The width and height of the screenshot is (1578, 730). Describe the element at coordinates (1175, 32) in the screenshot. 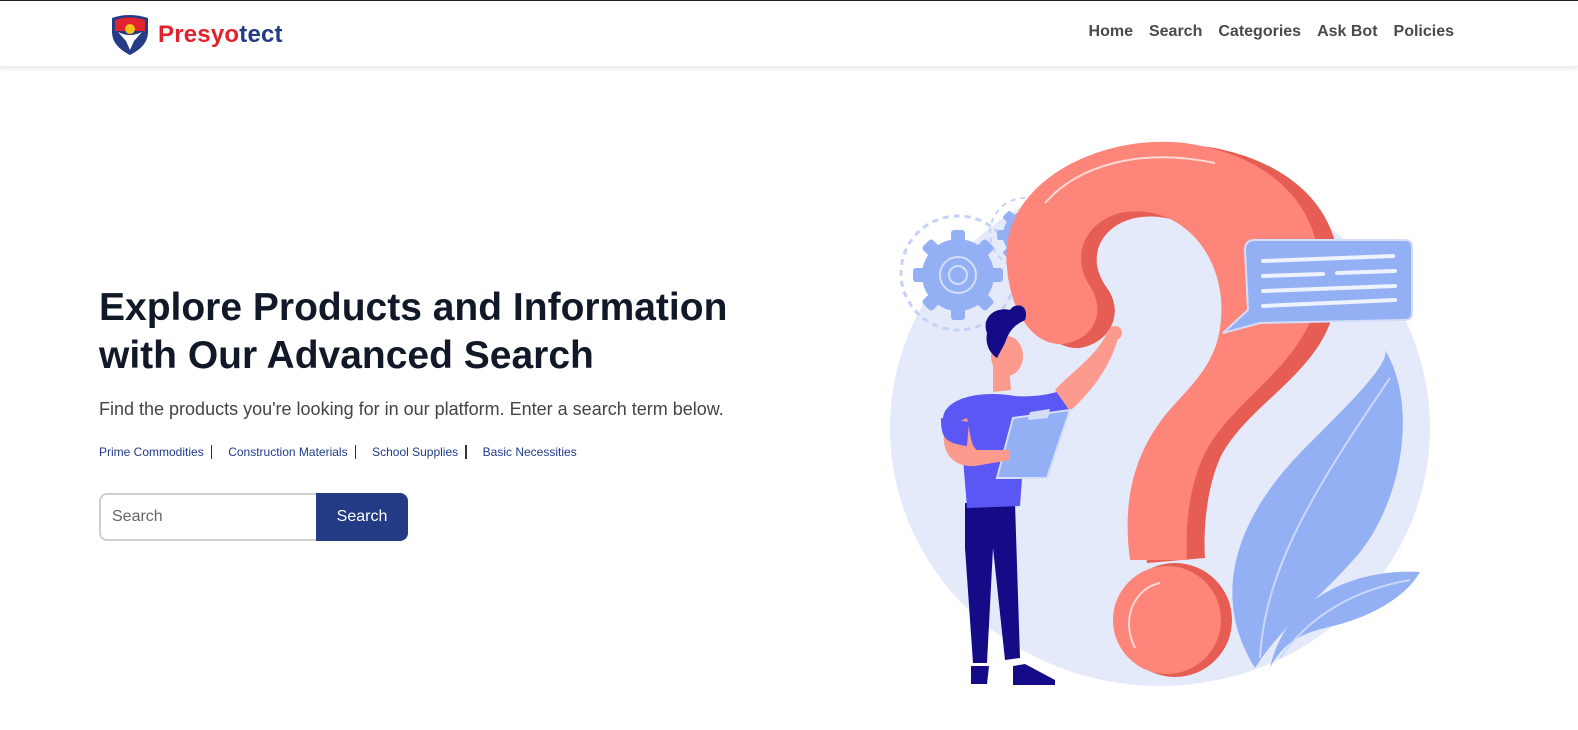

I see `nav-item-search: Search` at that location.